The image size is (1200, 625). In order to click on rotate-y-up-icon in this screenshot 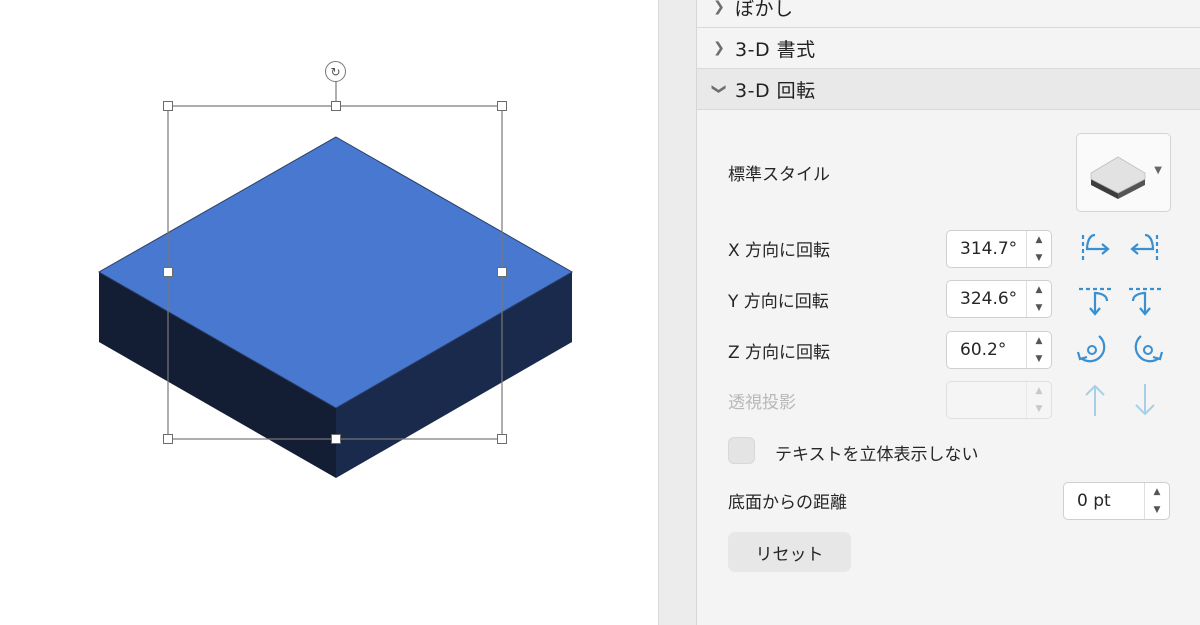, I will do `click(1095, 301)`.